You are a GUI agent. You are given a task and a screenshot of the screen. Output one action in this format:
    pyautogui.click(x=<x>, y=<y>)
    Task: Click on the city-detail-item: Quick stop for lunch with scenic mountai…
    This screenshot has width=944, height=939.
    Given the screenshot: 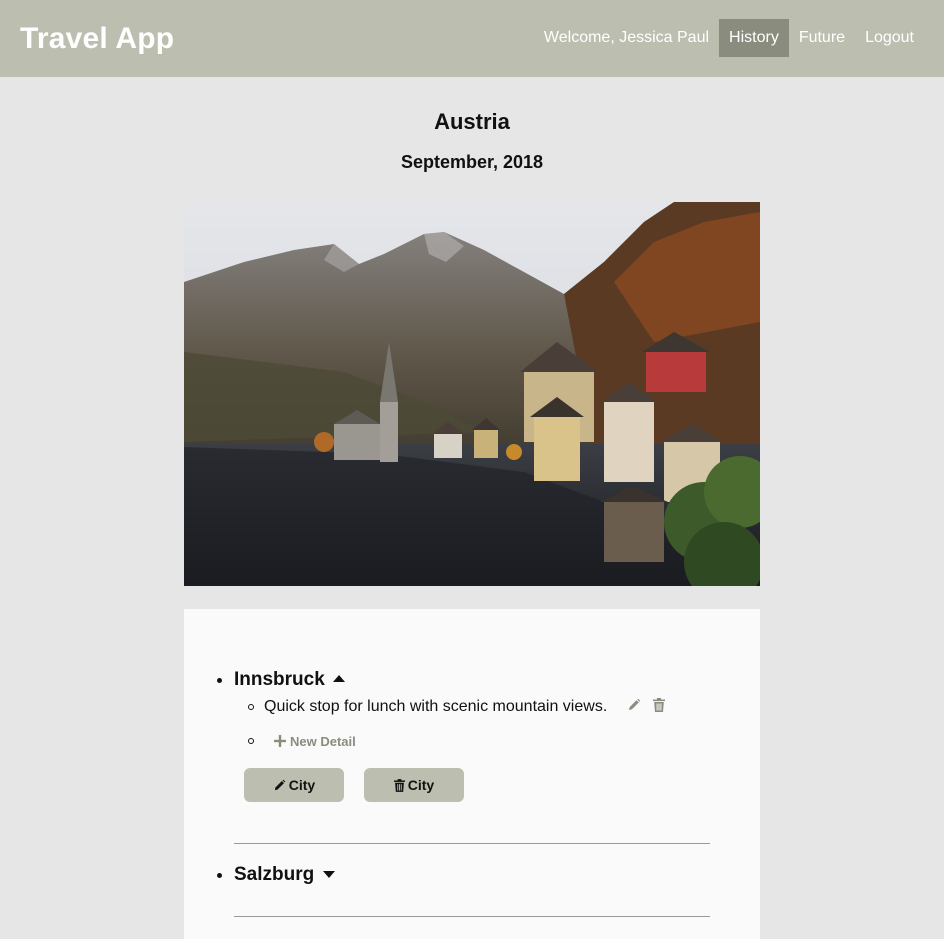 What is the action you would take?
    pyautogui.click(x=457, y=707)
    